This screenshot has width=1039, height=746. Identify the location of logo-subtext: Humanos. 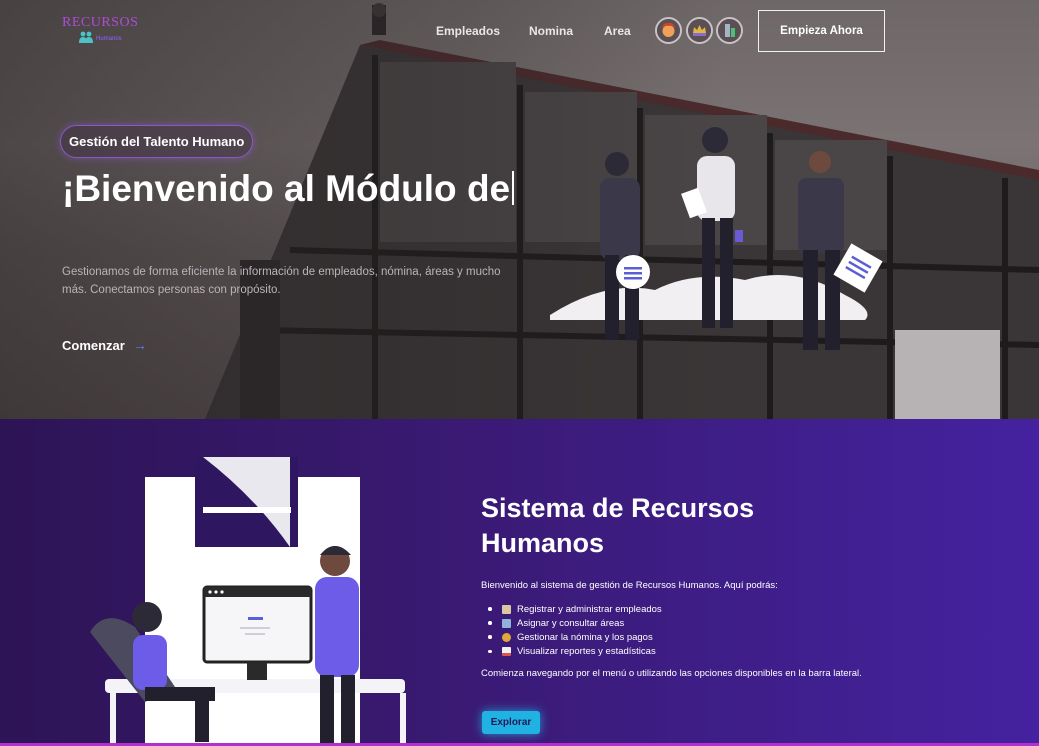
(109, 39).